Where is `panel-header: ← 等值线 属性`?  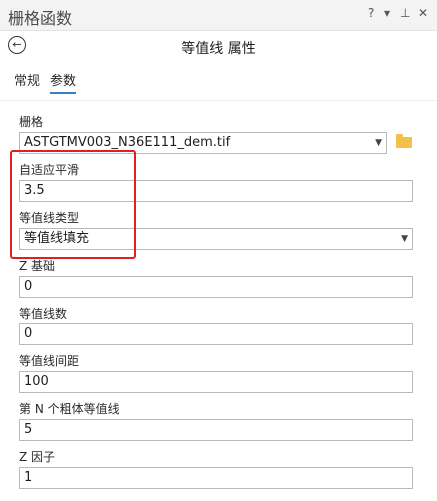 panel-header: ← 等值线 属性 is located at coordinates (218, 47).